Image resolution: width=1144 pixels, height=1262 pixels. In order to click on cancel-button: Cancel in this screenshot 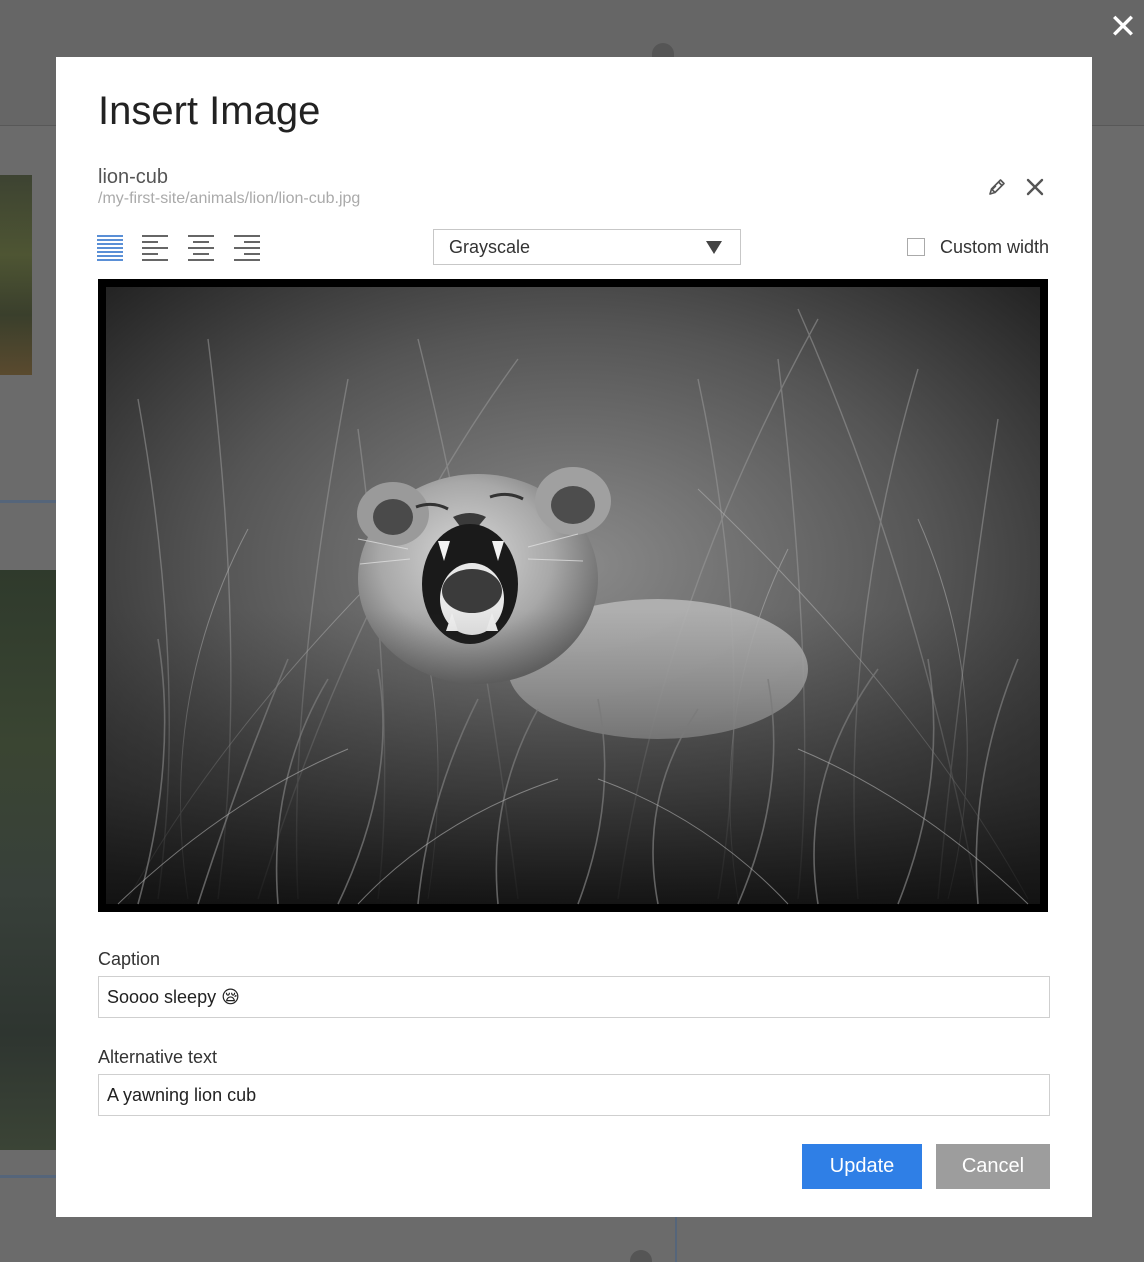, I will do `click(993, 1166)`.